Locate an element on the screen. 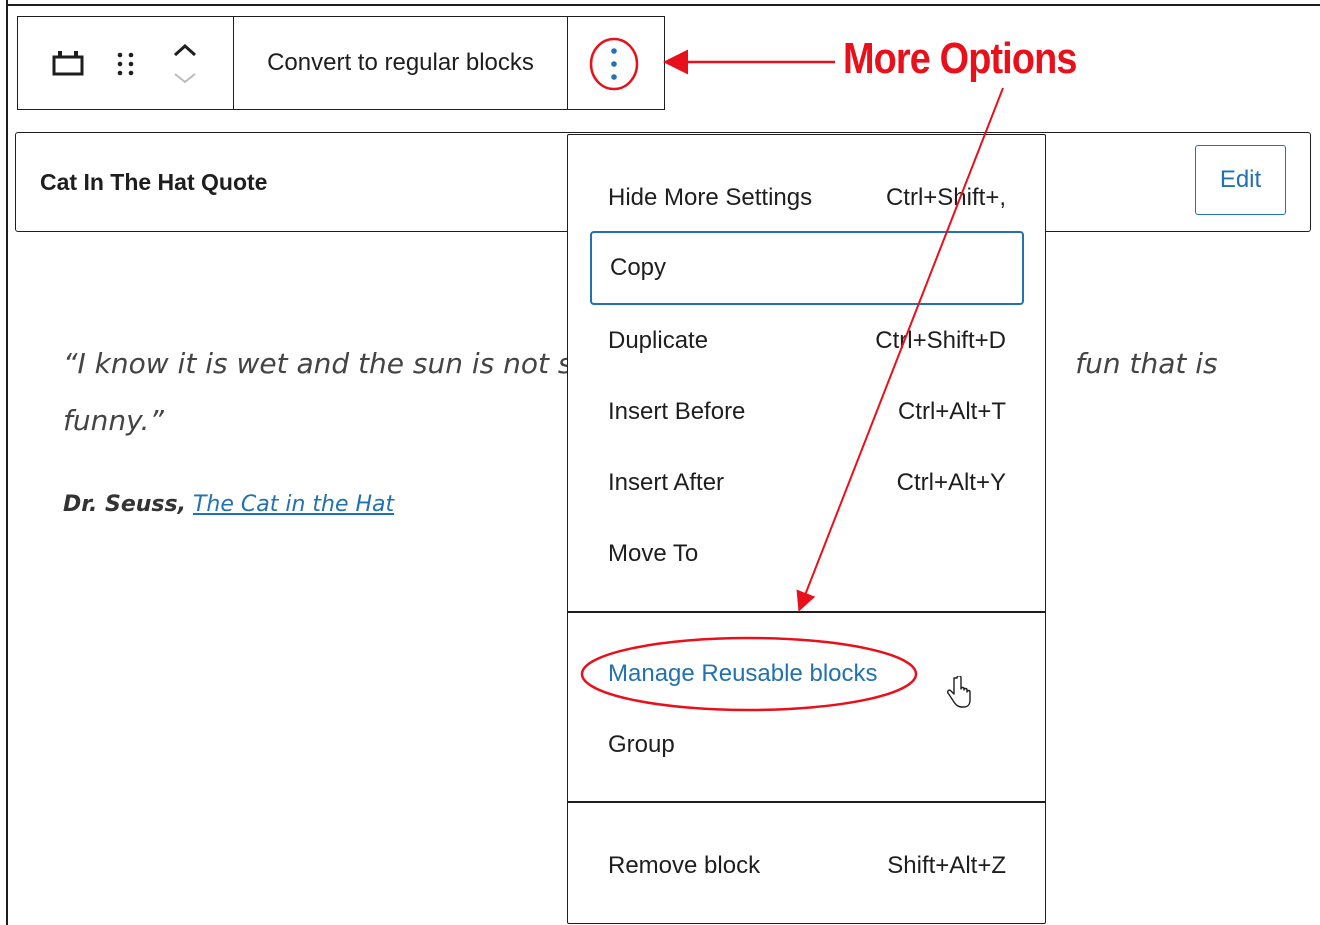 Image resolution: width=1320 pixels, height=925 pixels. menu-item-label: Hide More Settings is located at coordinates (710, 197).